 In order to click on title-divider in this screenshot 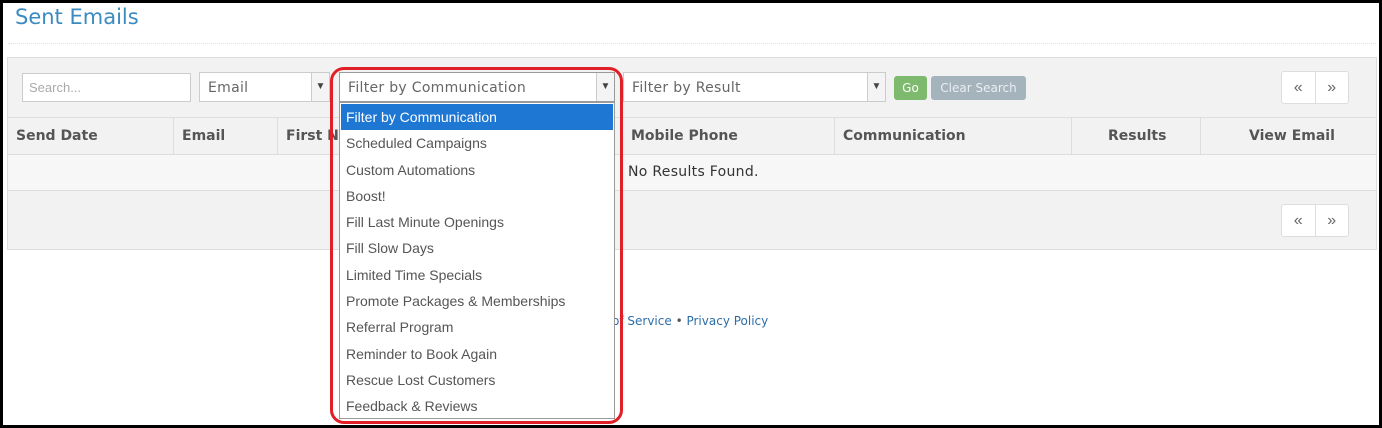, I will do `click(692, 43)`.